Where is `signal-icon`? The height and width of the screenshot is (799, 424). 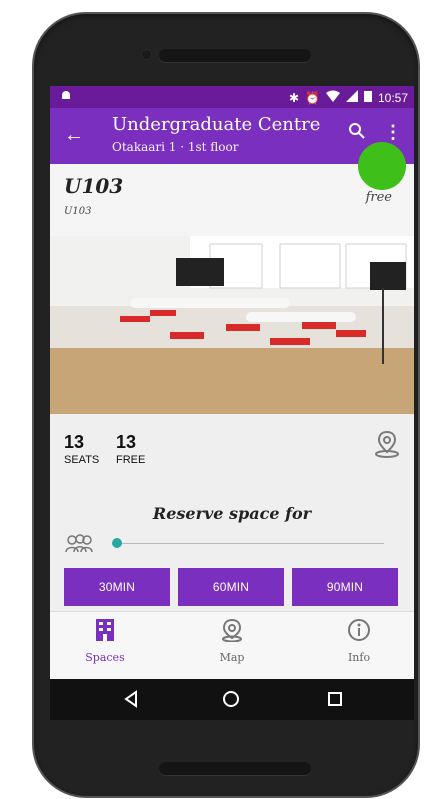
signal-icon is located at coordinates (351, 97).